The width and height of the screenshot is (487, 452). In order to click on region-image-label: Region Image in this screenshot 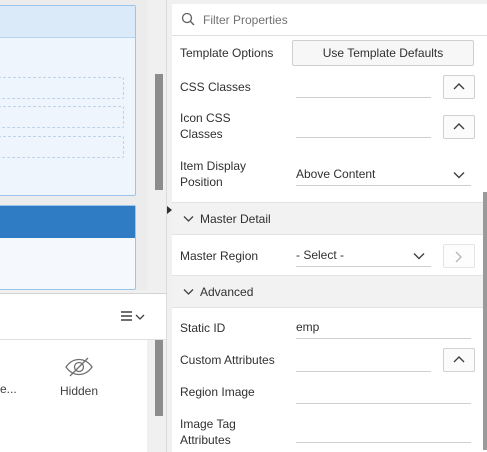, I will do `click(217, 392)`.